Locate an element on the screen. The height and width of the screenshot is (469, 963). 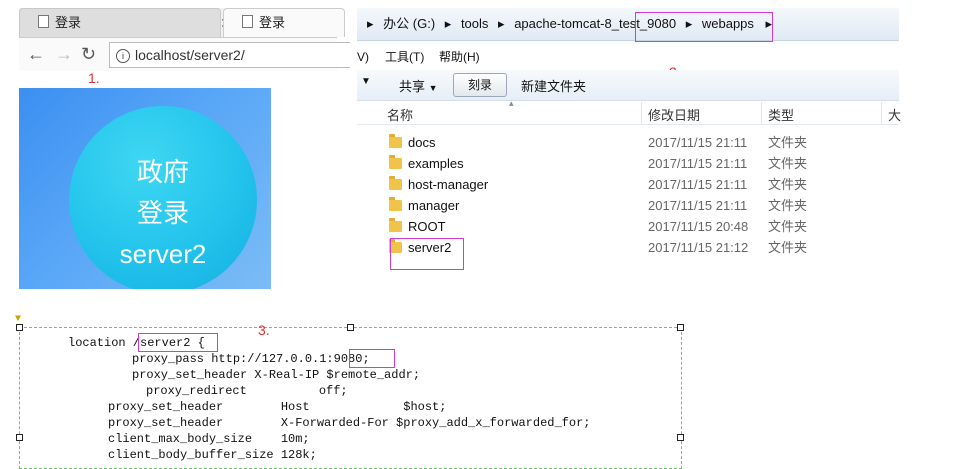
file-name: manager is located at coordinates (434, 205).